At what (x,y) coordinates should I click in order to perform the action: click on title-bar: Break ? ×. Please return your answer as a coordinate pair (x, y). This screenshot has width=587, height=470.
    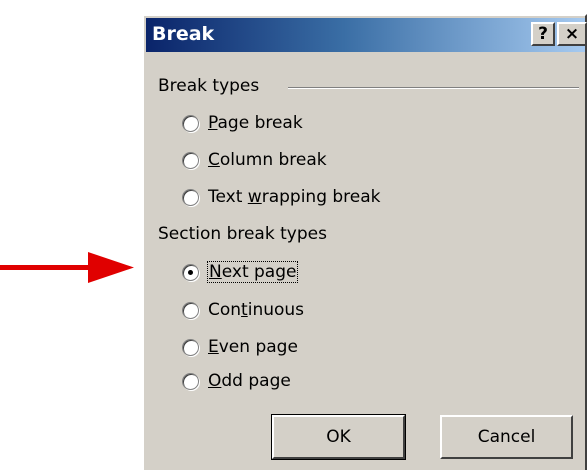
    Looking at the image, I should click on (366, 35).